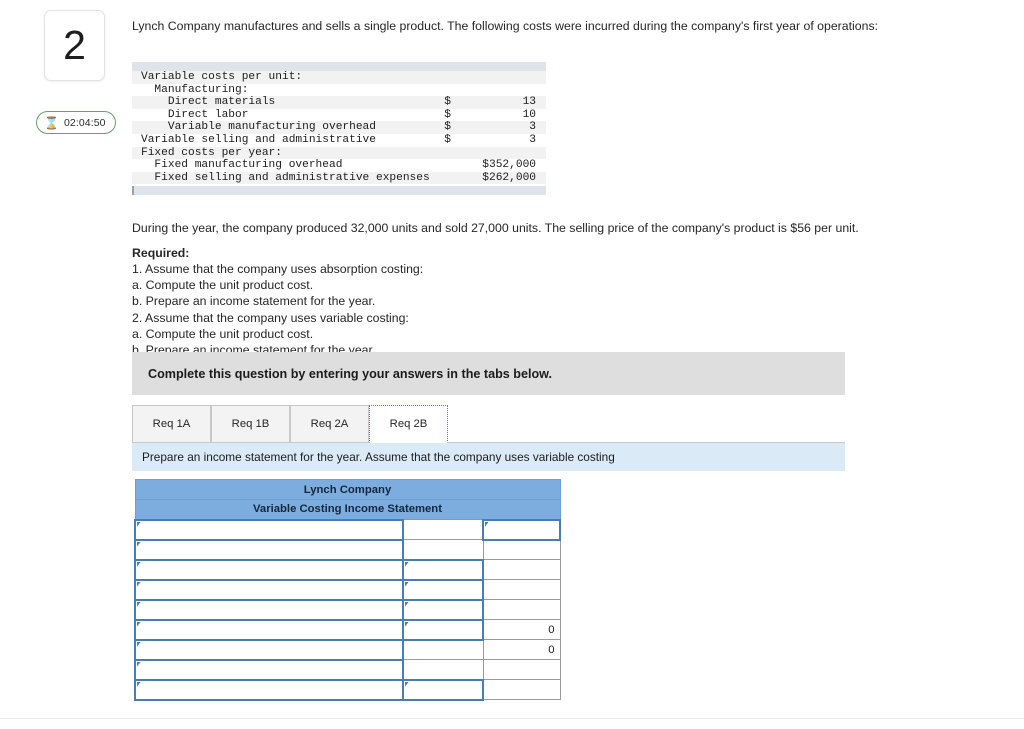 The width and height of the screenshot is (1024, 729). What do you see at coordinates (250, 424) in the screenshot?
I see `tab-req-1b: Req 1B` at bounding box center [250, 424].